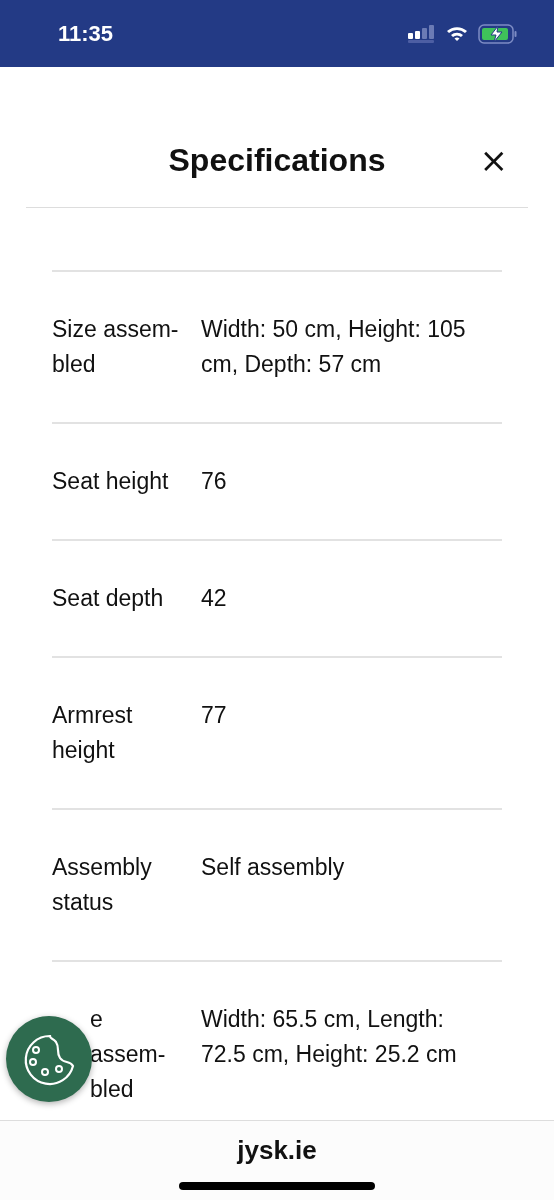 The image size is (554, 1200). Describe the element at coordinates (493, 160) in the screenshot. I see `close-button: ×` at that location.